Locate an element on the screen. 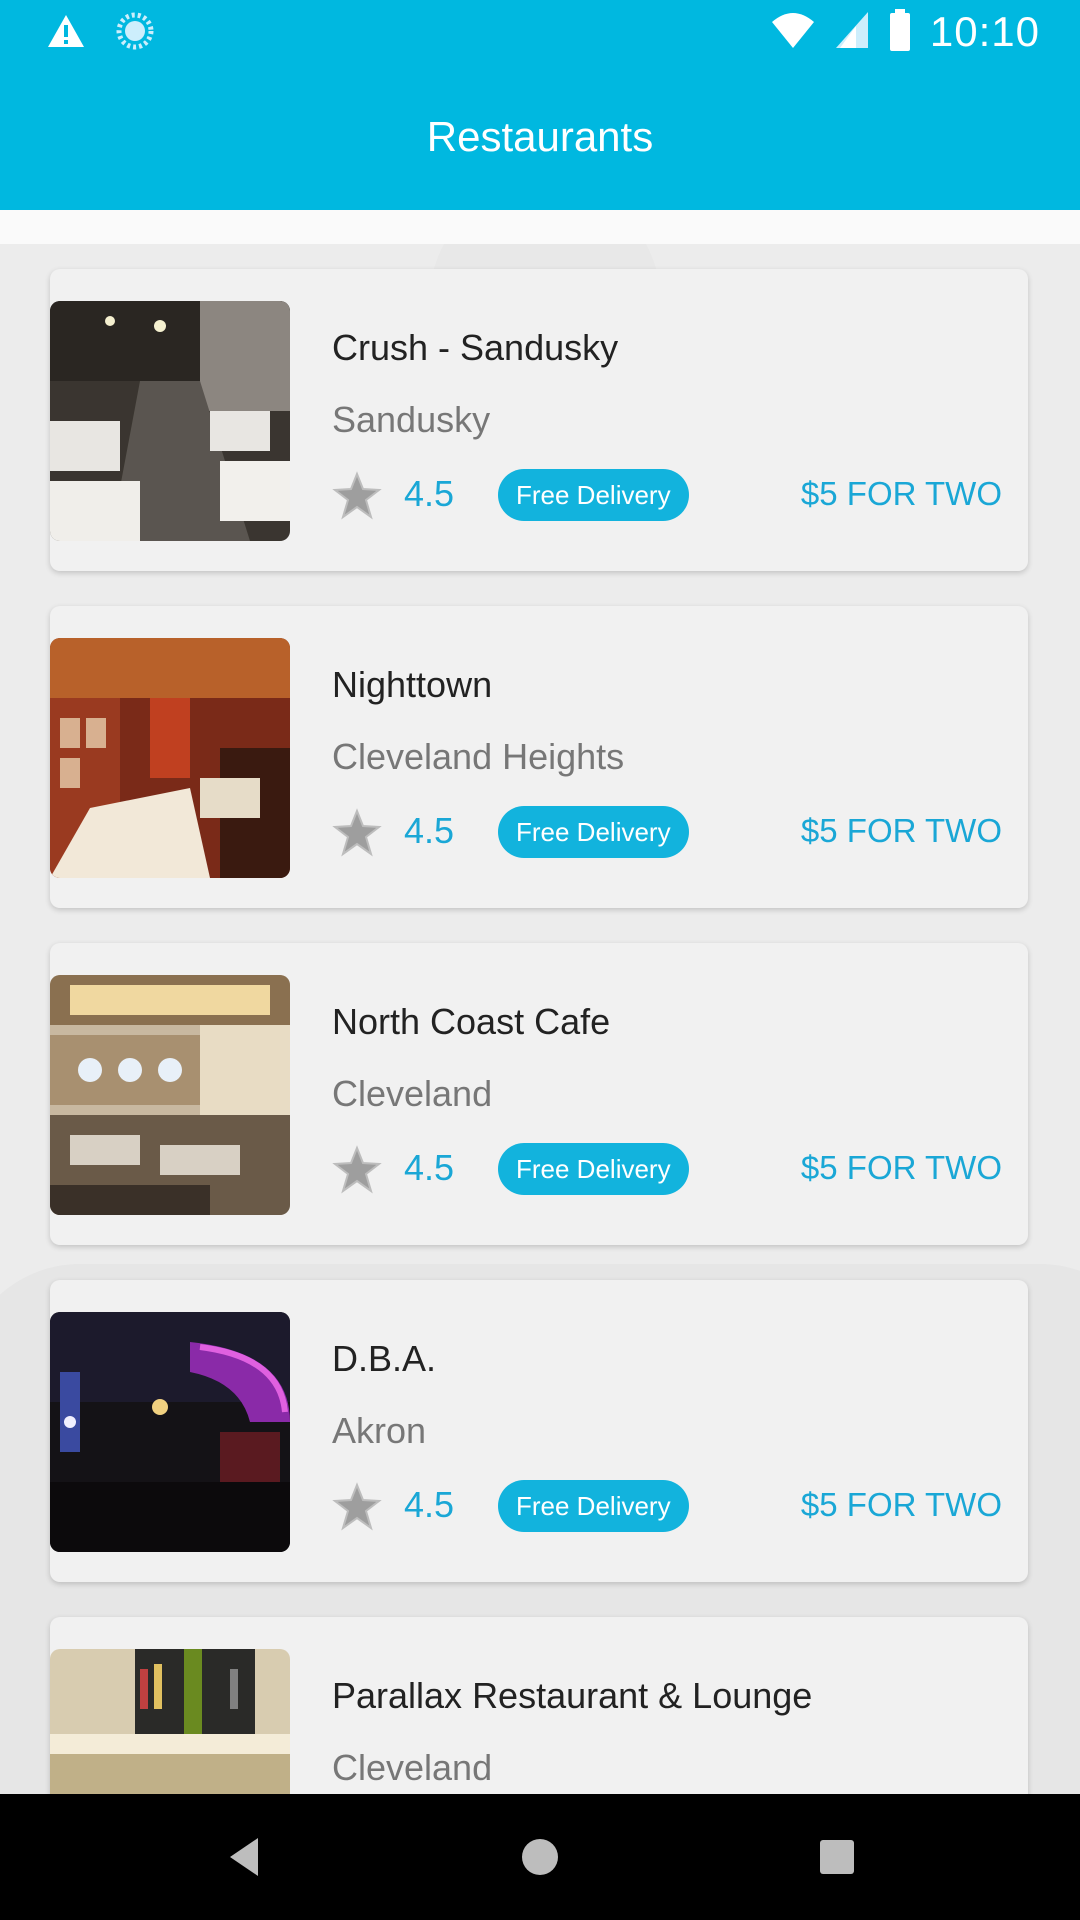 This screenshot has height=1920, width=1080. restaurant-name: North Coast Cafe is located at coordinates (471, 1021).